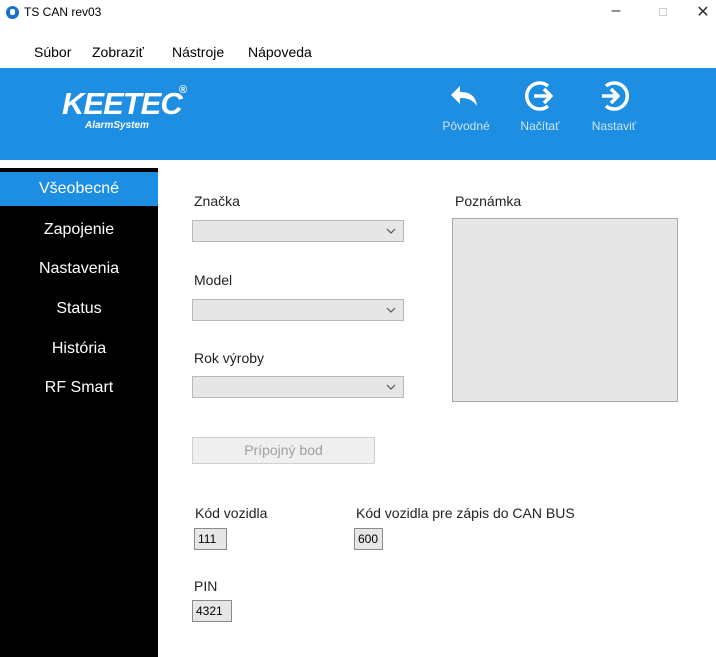  Describe the element at coordinates (358, 19) in the screenshot. I see `title-bar: TS CAN rev03 – □ ✕` at that location.